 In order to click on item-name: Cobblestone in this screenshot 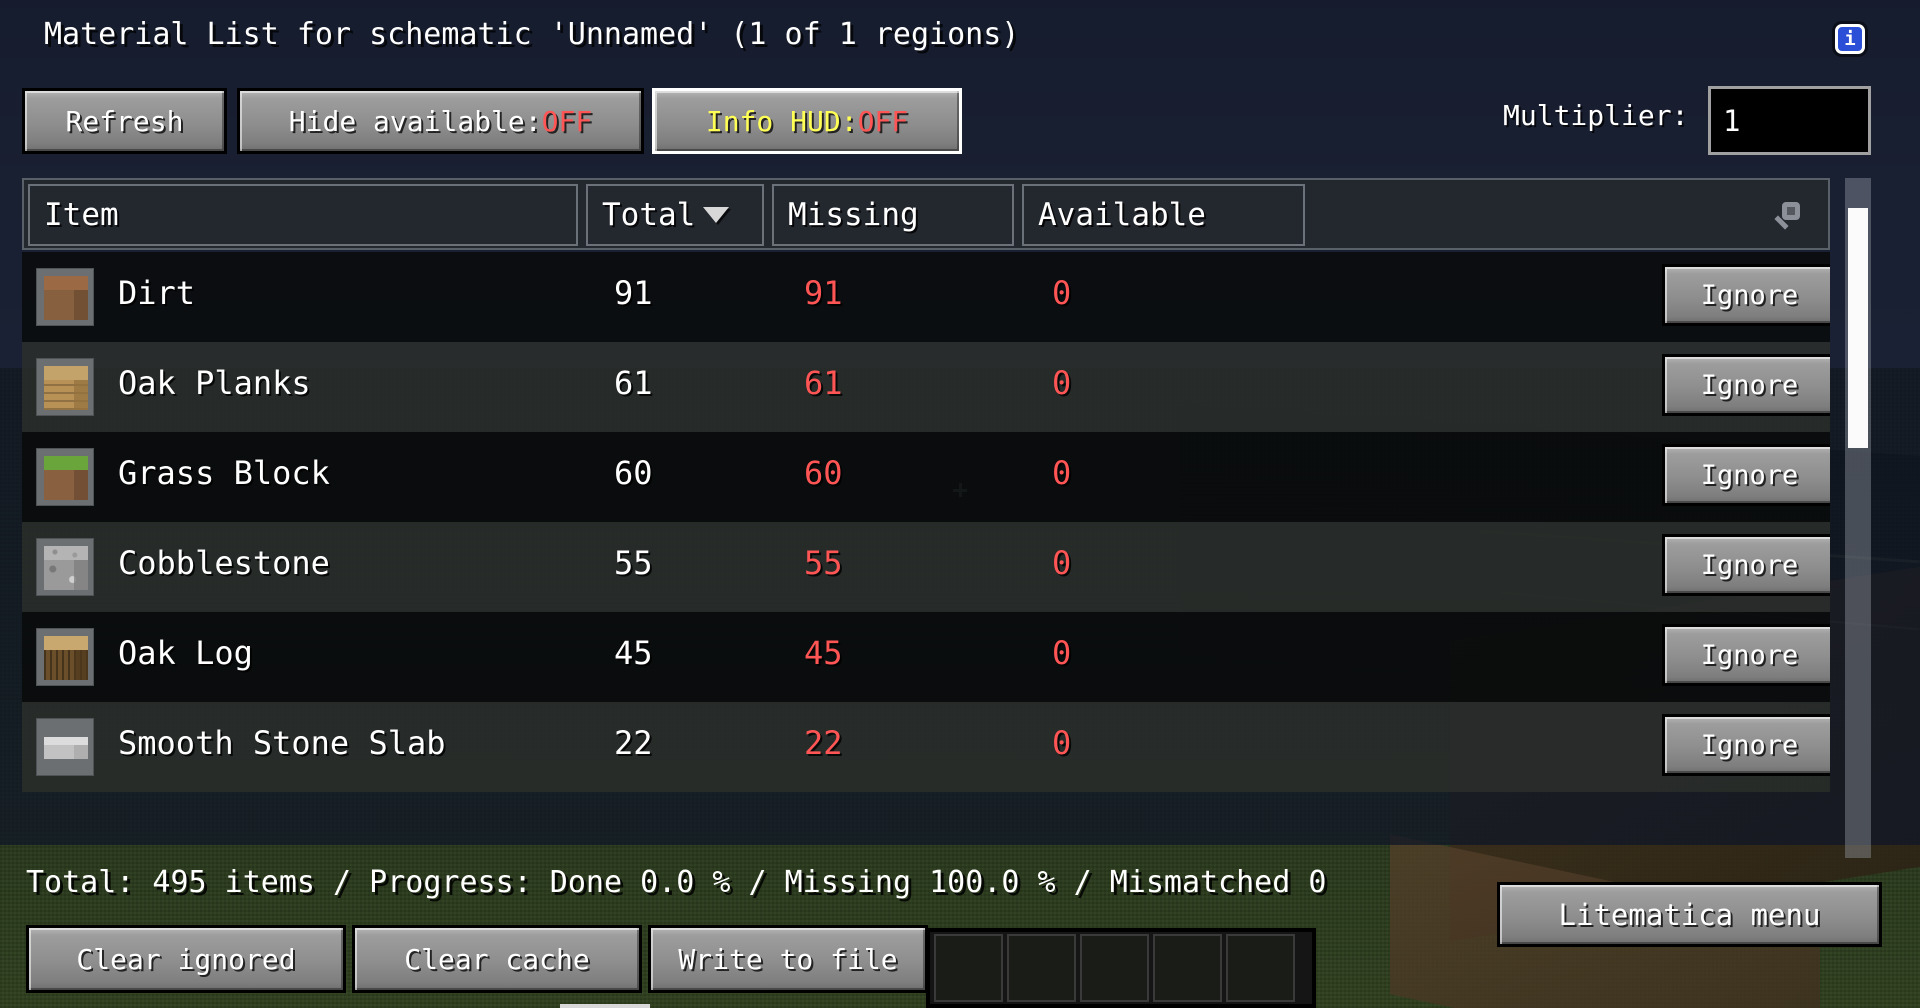, I will do `click(224, 563)`.